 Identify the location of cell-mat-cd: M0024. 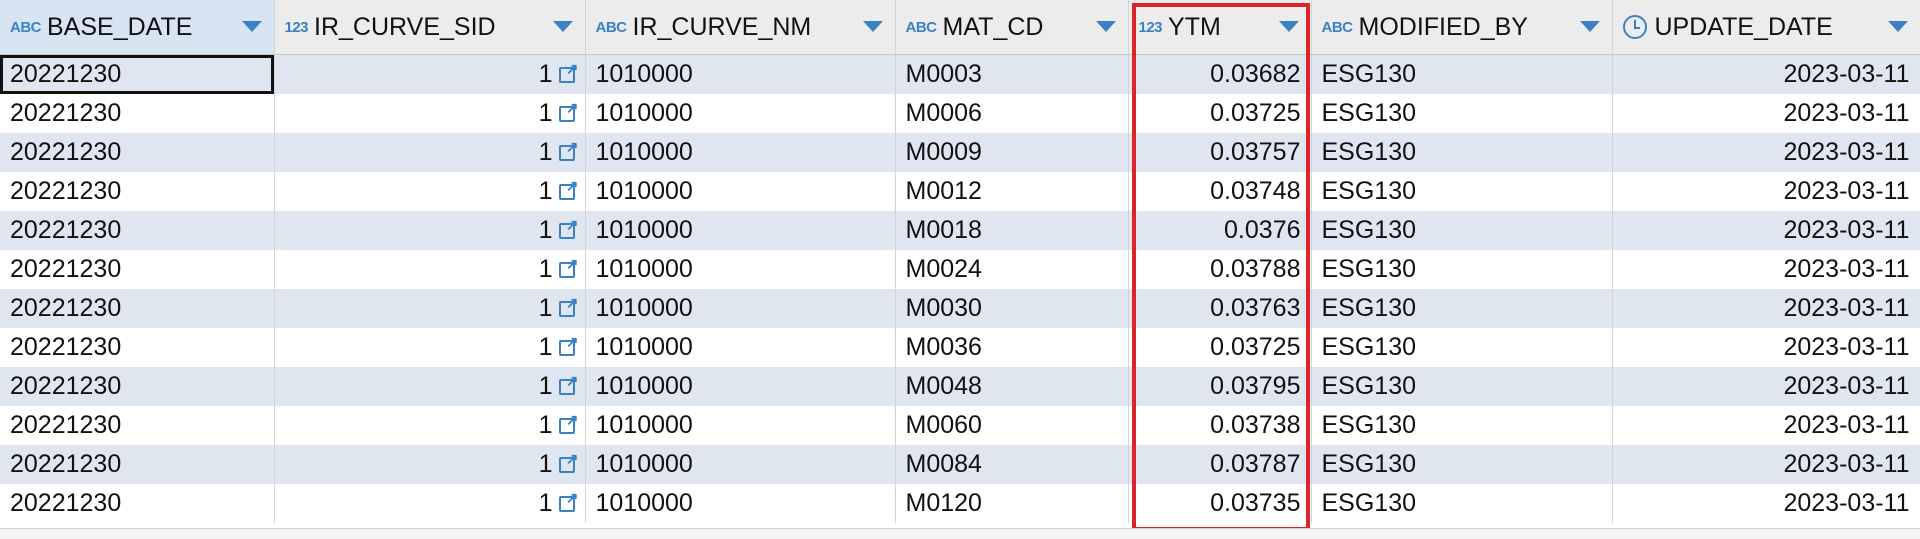
(1012, 269).